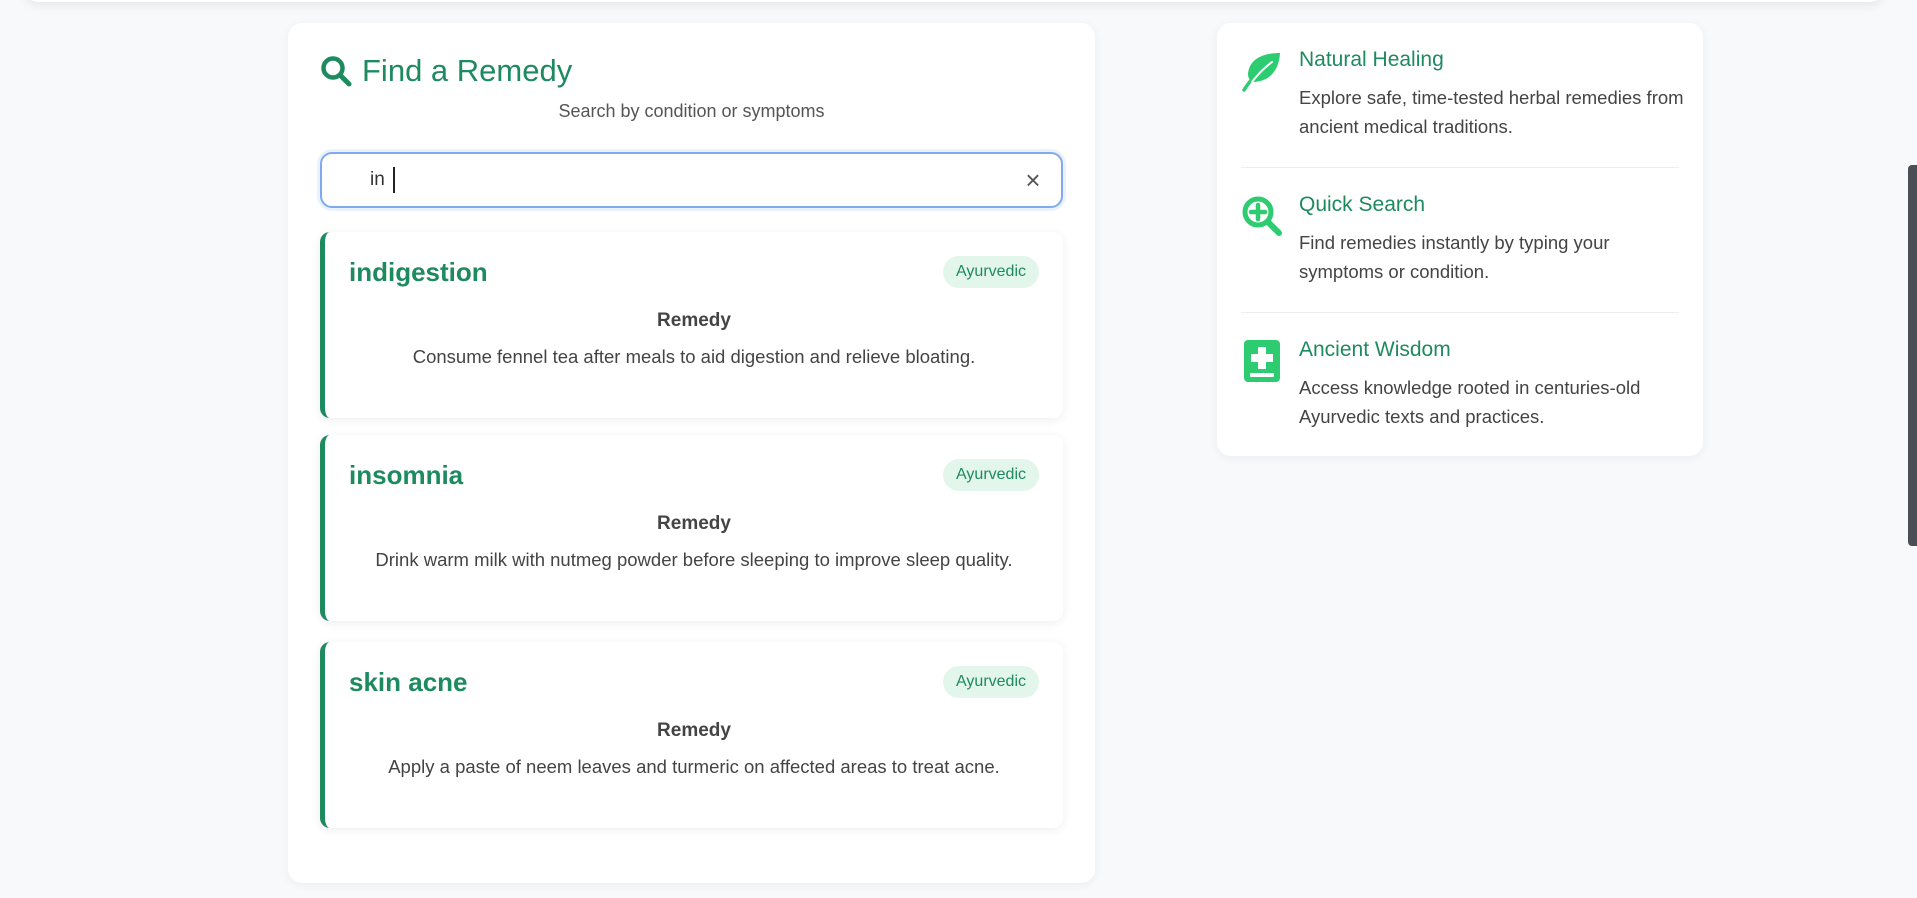 The height and width of the screenshot is (898, 1917). I want to click on medical-book-icon, so click(1262, 361).